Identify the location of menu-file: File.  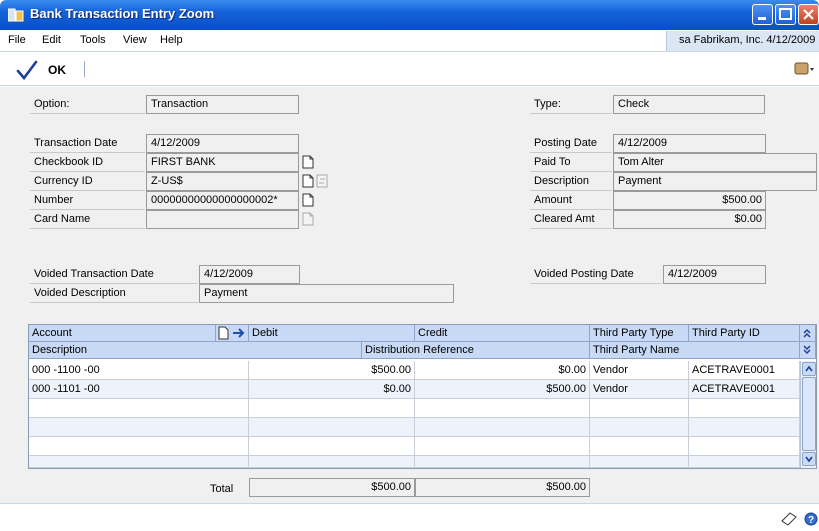
(17, 40).